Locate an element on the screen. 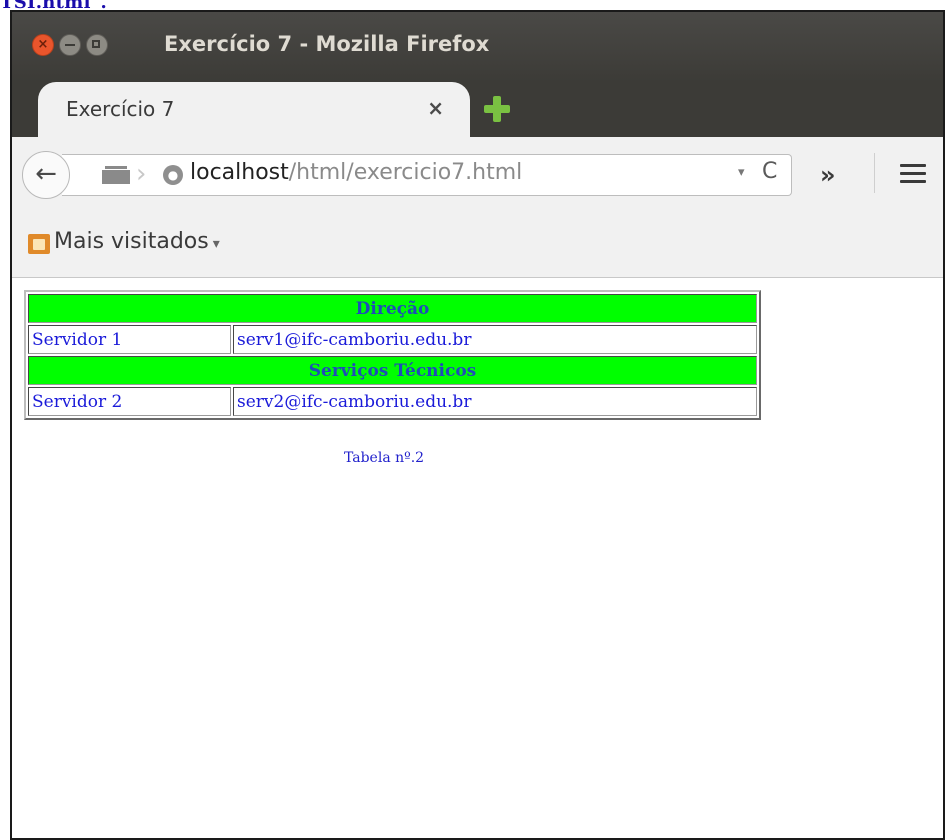  section-header: Serviços Técnicos is located at coordinates (392, 370).